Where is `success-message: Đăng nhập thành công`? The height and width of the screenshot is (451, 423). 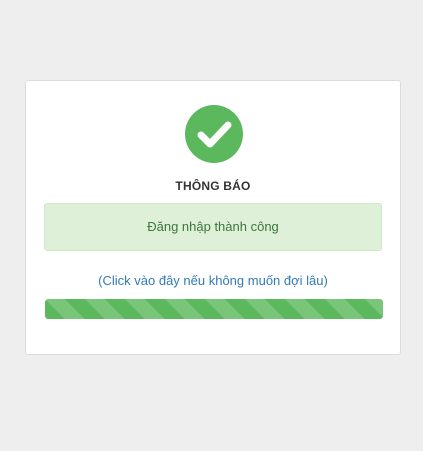 success-message: Đăng nhập thành công is located at coordinates (213, 226).